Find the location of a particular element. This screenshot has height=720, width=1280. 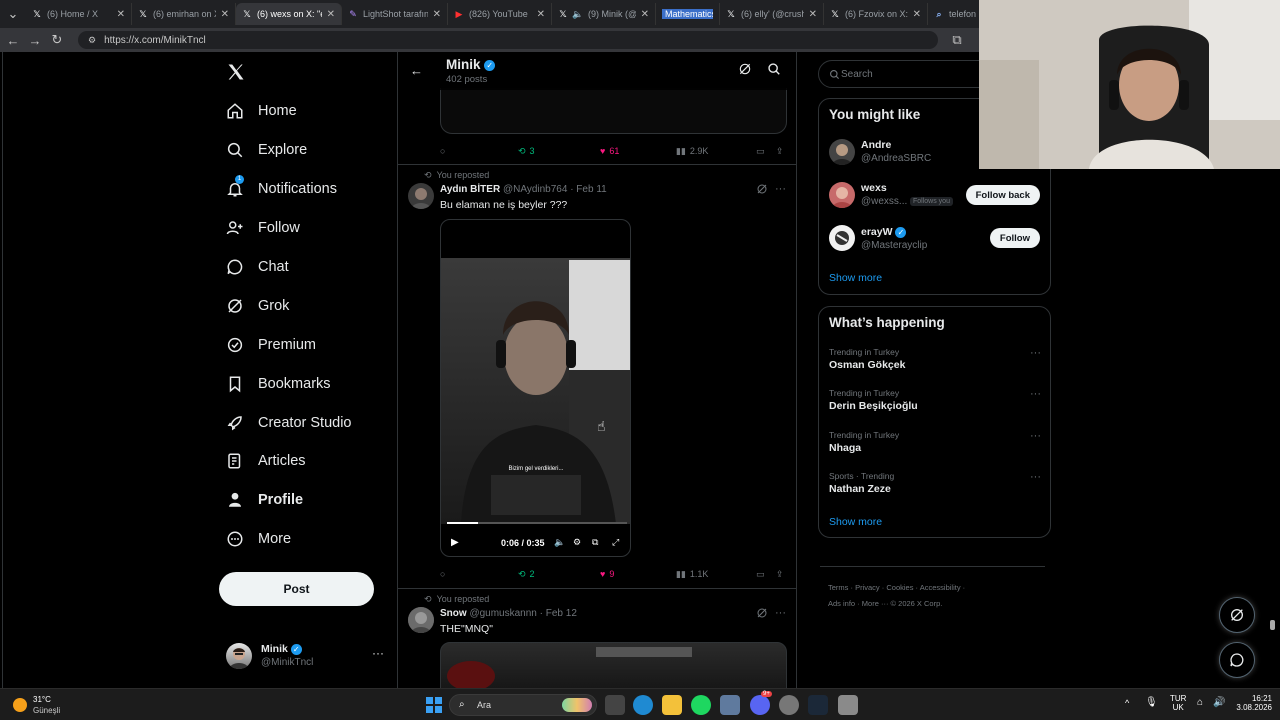

grok-floating-button is located at coordinates (1237, 615).